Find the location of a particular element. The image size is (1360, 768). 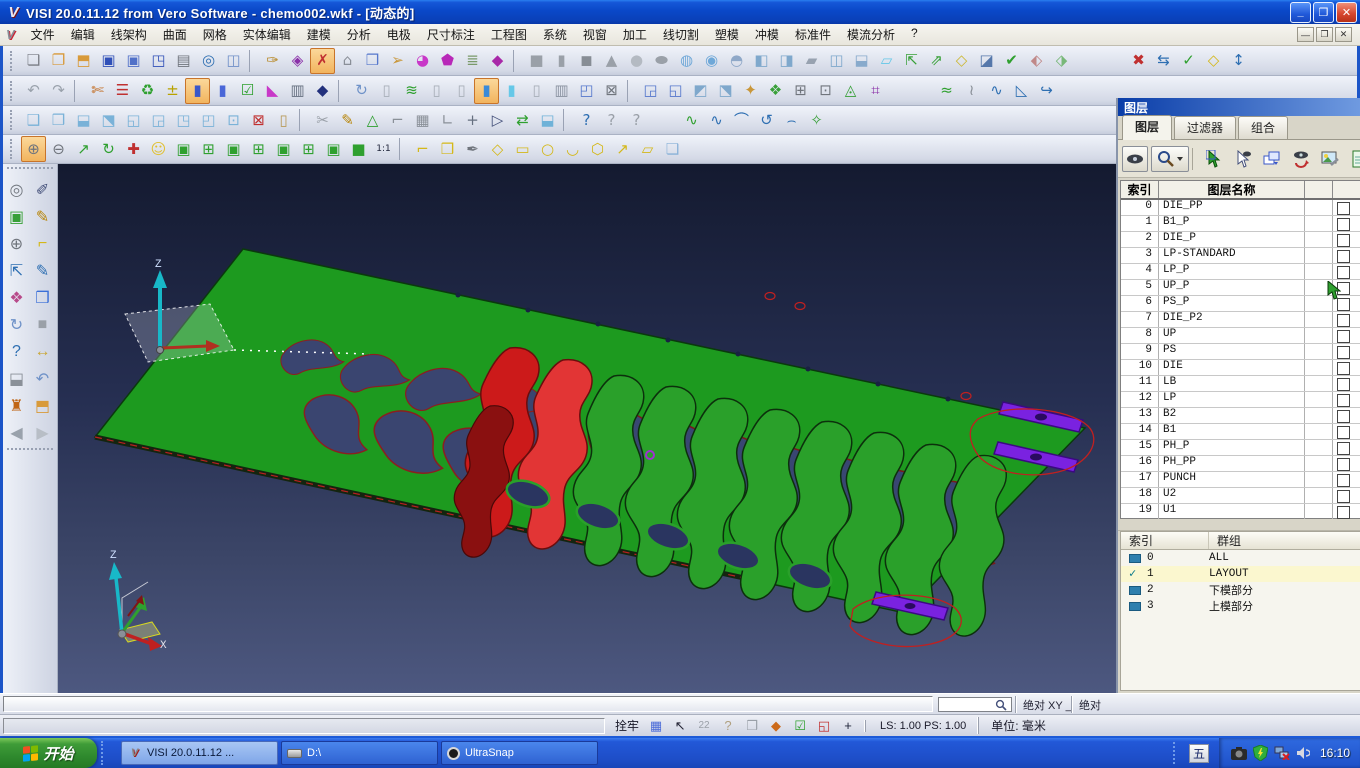

torus-primitive-button: ⬬ is located at coordinates (661, 61).